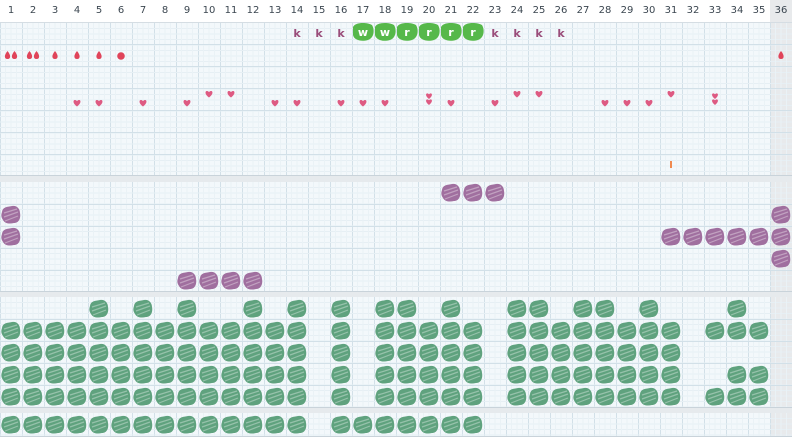 The height and width of the screenshot is (437, 792). I want to click on column-header-21: 21, so click(451, 10).